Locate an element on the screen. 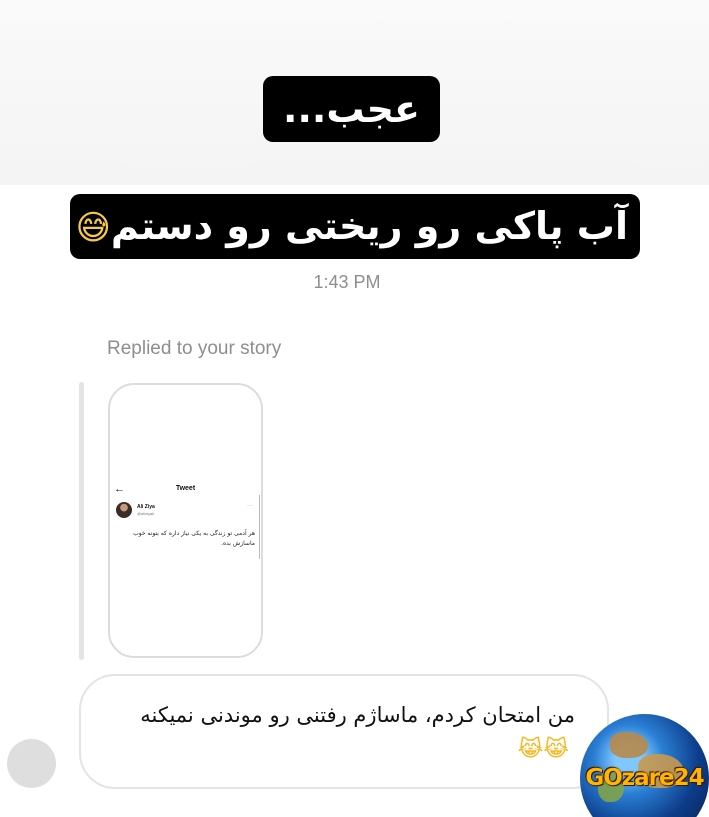 The width and height of the screenshot is (709, 817). more-options-icon: ··· is located at coordinates (250, 506).